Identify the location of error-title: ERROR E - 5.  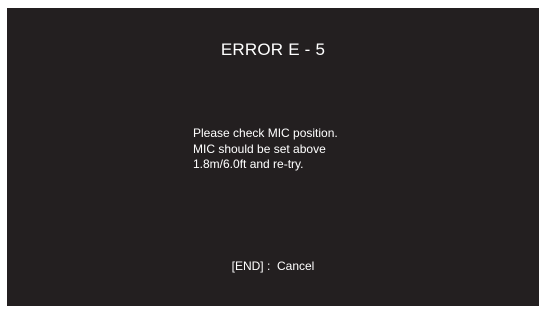
(273, 49).